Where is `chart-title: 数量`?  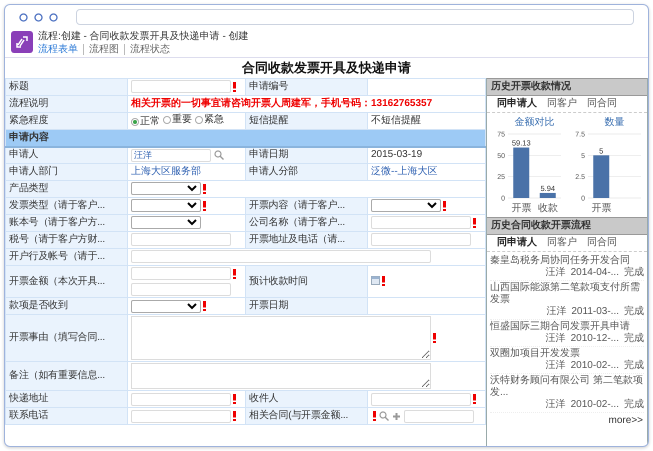
chart-title: 数量 is located at coordinates (614, 122).